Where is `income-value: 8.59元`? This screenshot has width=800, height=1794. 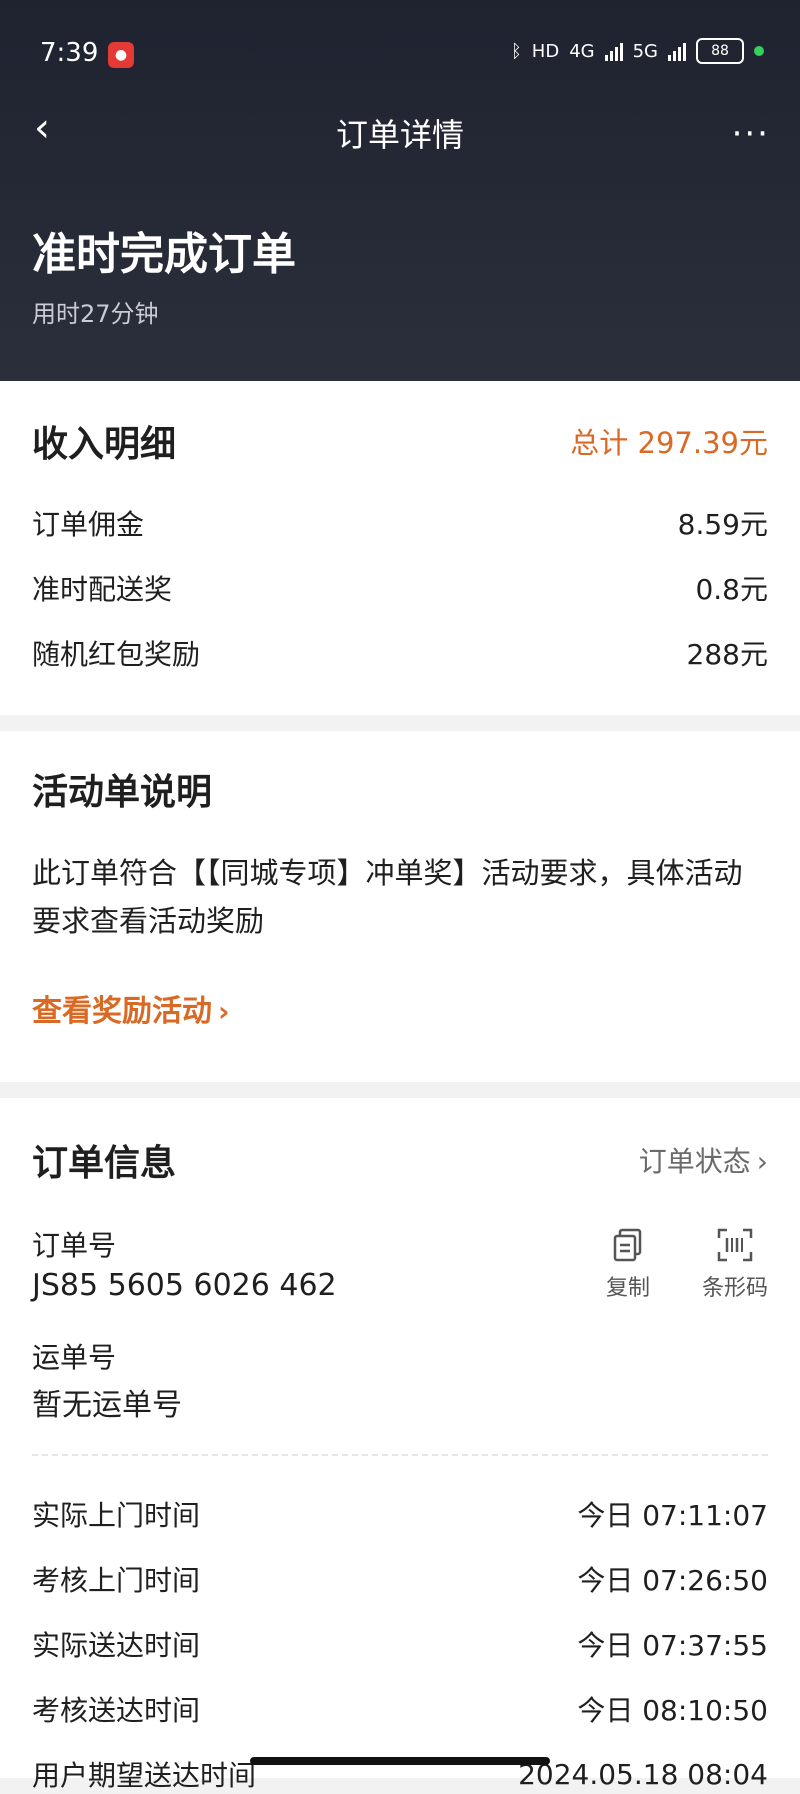
income-value: 8.59元 is located at coordinates (722, 524).